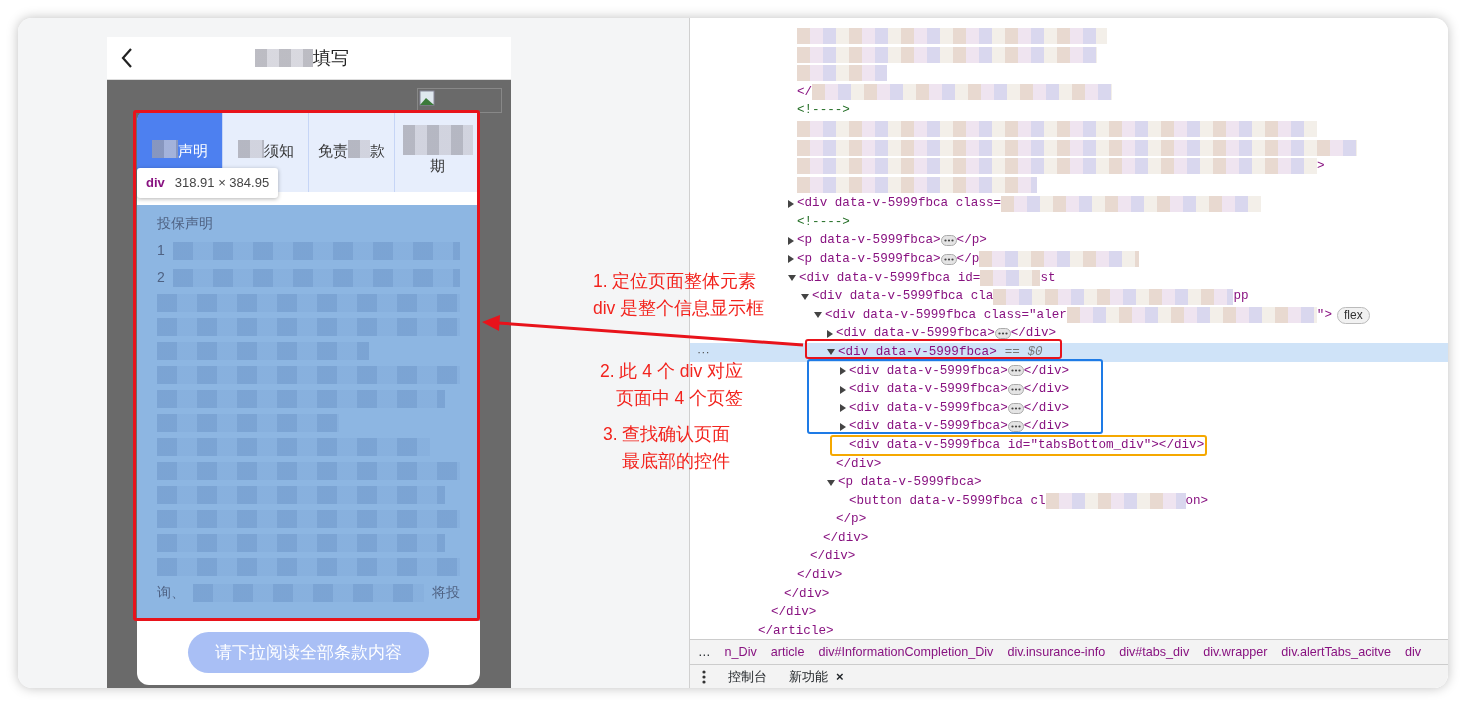 This screenshot has width=1467, height=706. Describe the element at coordinates (1118, 241) in the screenshot. I see `dom-node-row: <p data-v-5999fbca> </p>` at that location.